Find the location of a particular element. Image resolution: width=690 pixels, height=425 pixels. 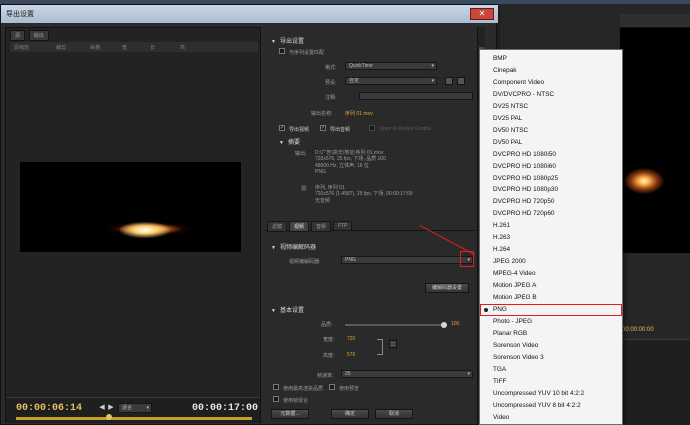

export-audio-label: 导出音频 is located at coordinates (340, 130).